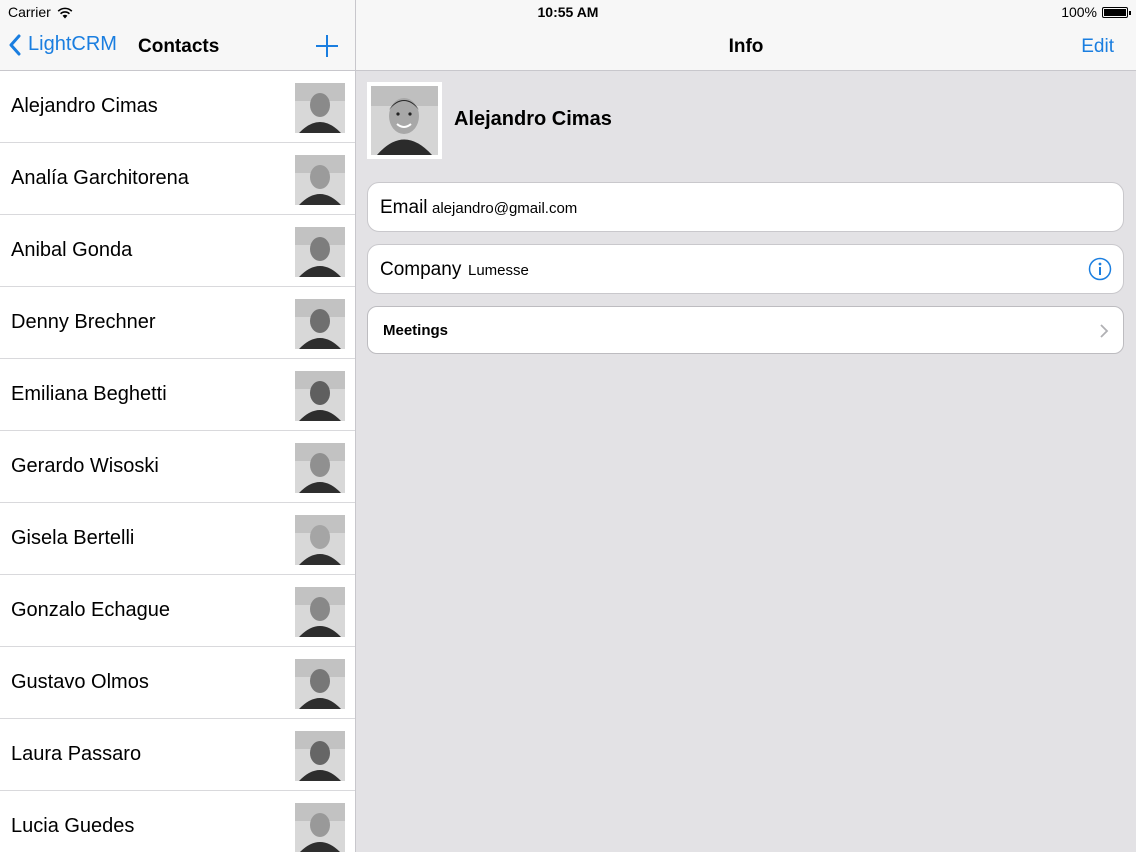 This screenshot has width=1136, height=852. I want to click on email-value: alejandro@gmail.com, so click(505, 208).